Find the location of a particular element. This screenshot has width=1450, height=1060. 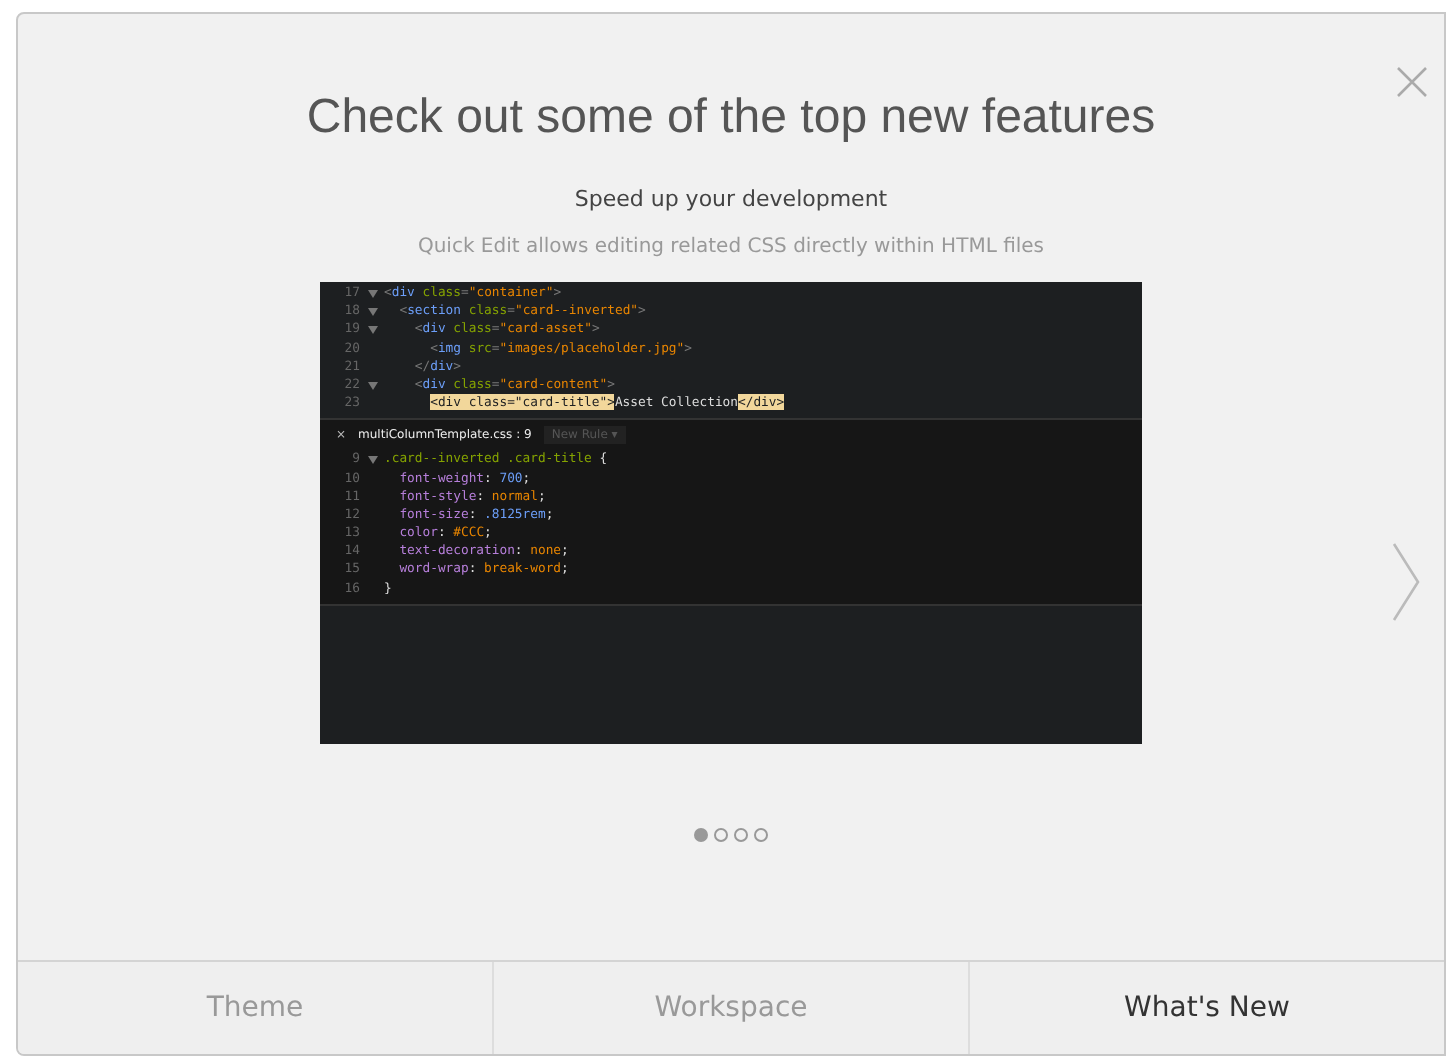

chevron-right-icon is located at coordinates (1406, 582).